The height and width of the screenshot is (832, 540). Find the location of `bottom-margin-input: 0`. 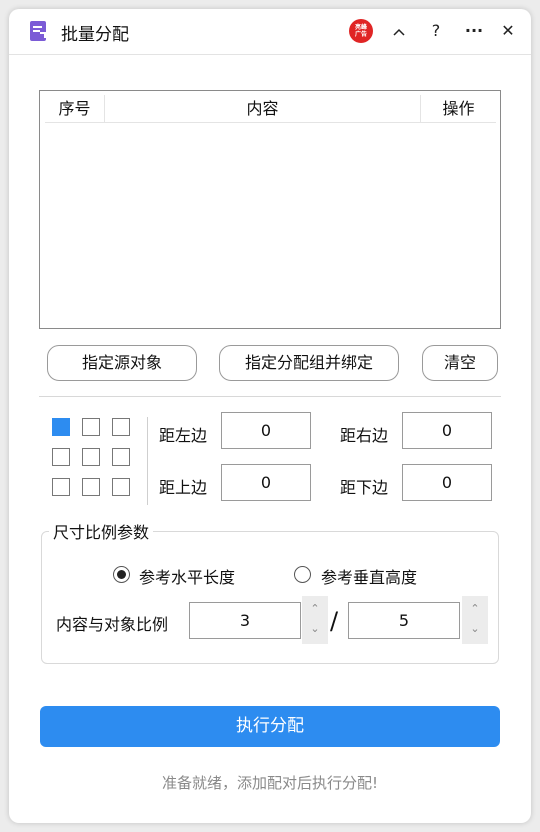

bottom-margin-input: 0 is located at coordinates (447, 482).